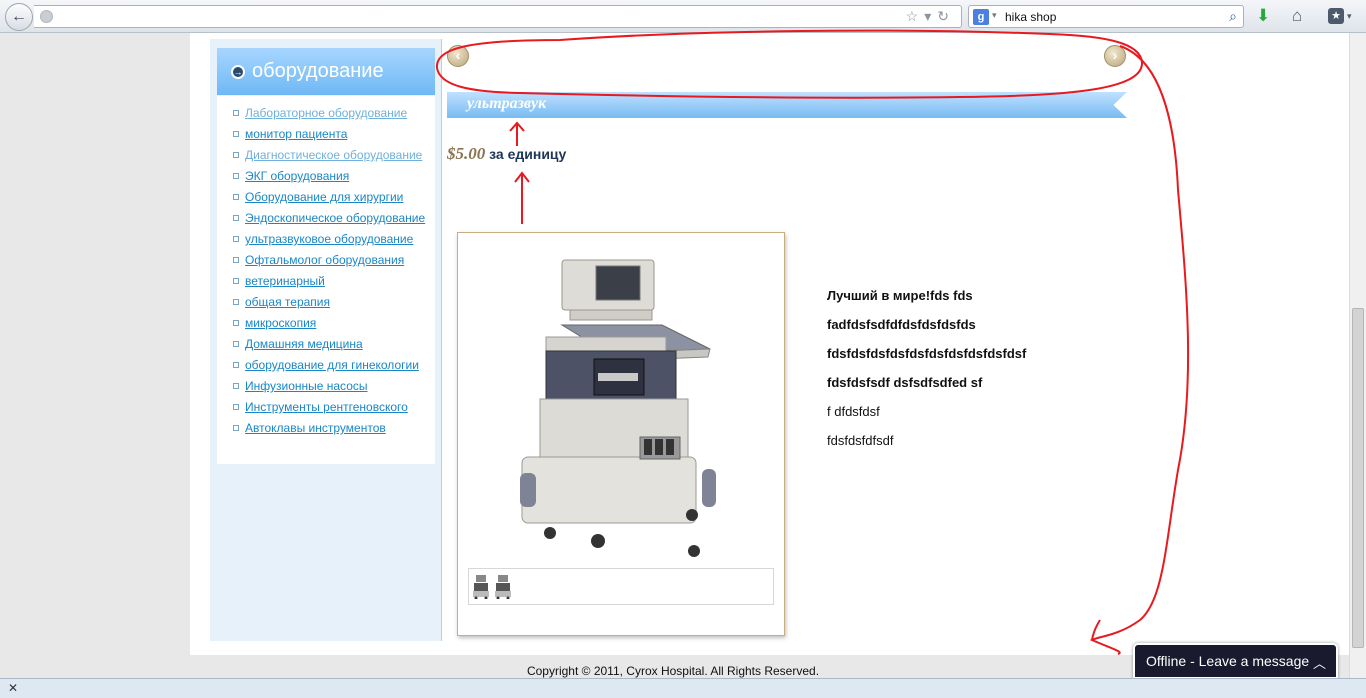 The width and height of the screenshot is (1366, 698). I want to click on product-price: $5.00 за единицу, so click(506, 154).